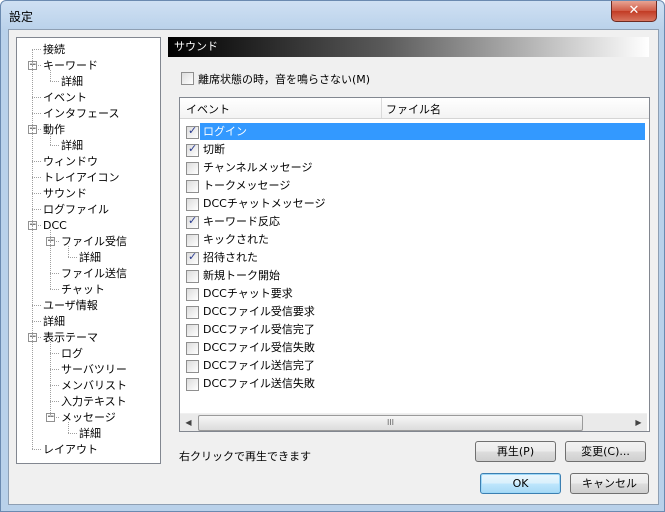  Describe the element at coordinates (390, 423) in the screenshot. I see `scrollbar-thumb: III` at that location.